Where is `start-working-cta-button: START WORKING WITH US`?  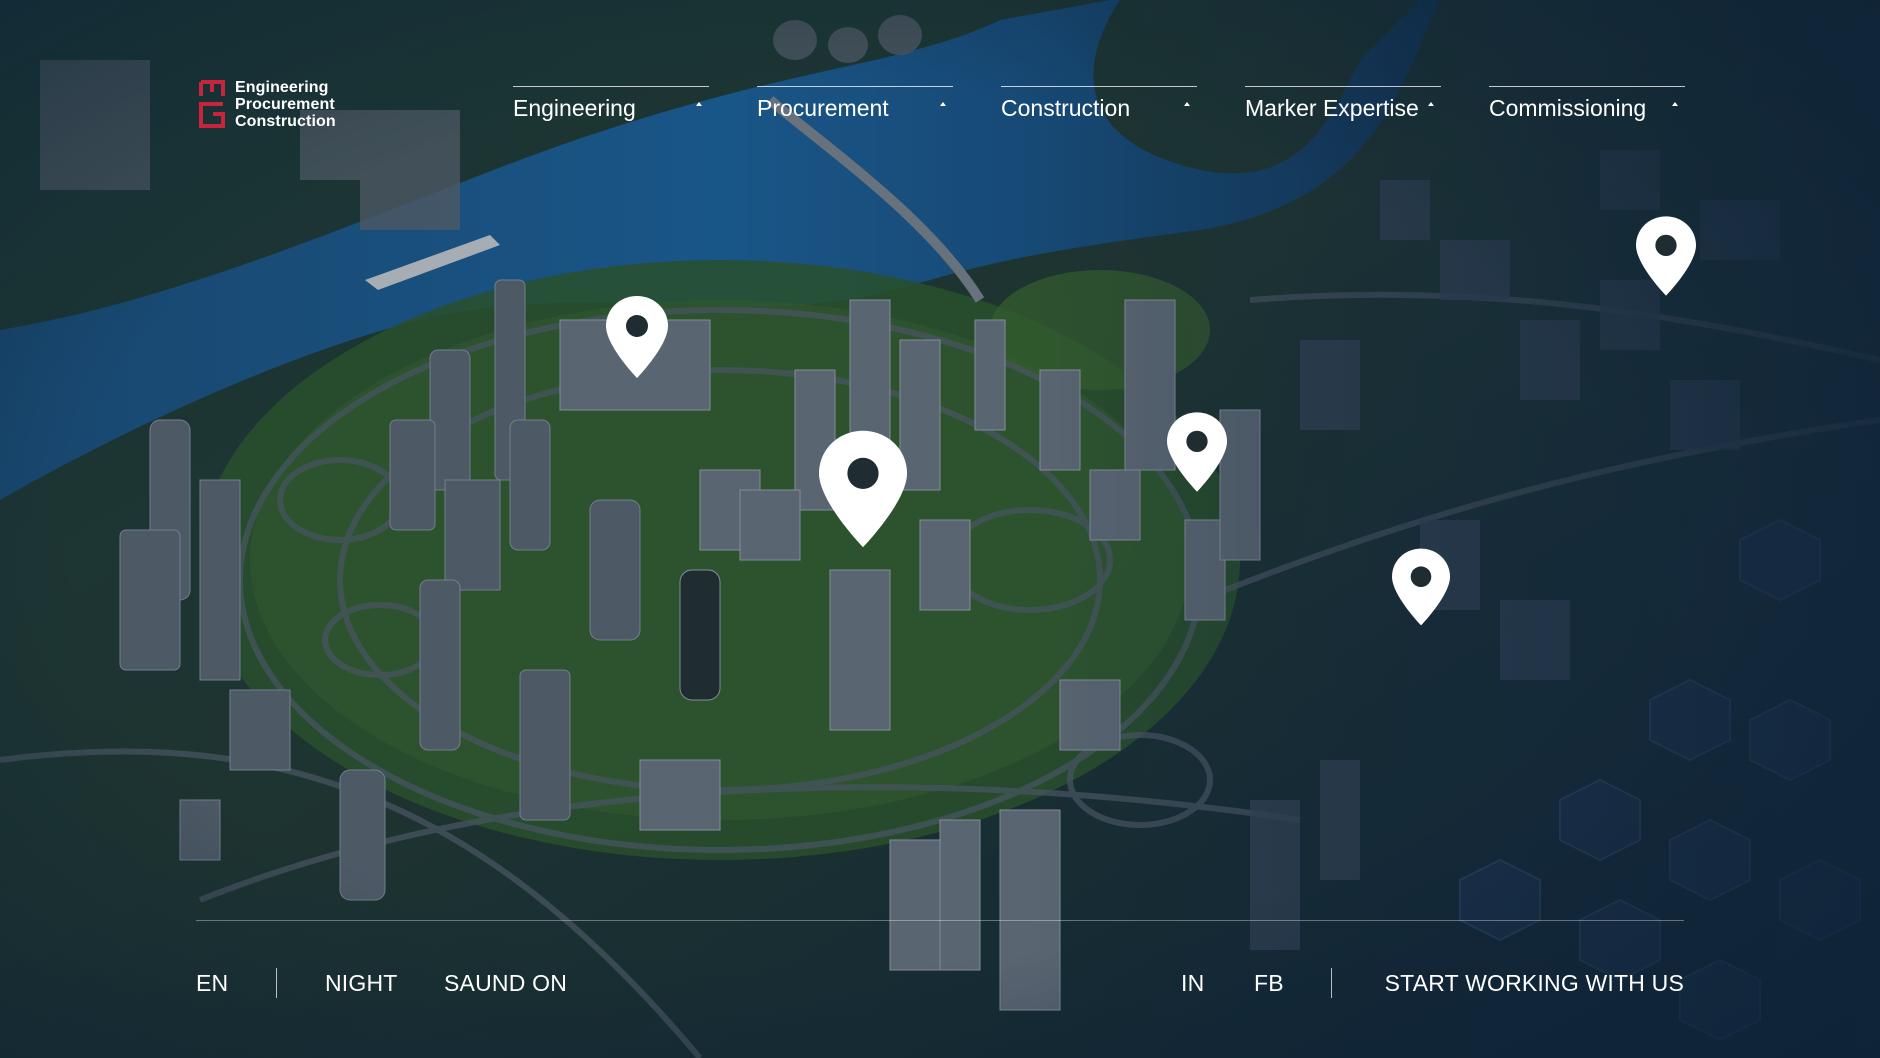 start-working-cta-button: START WORKING WITH US is located at coordinates (1534, 983).